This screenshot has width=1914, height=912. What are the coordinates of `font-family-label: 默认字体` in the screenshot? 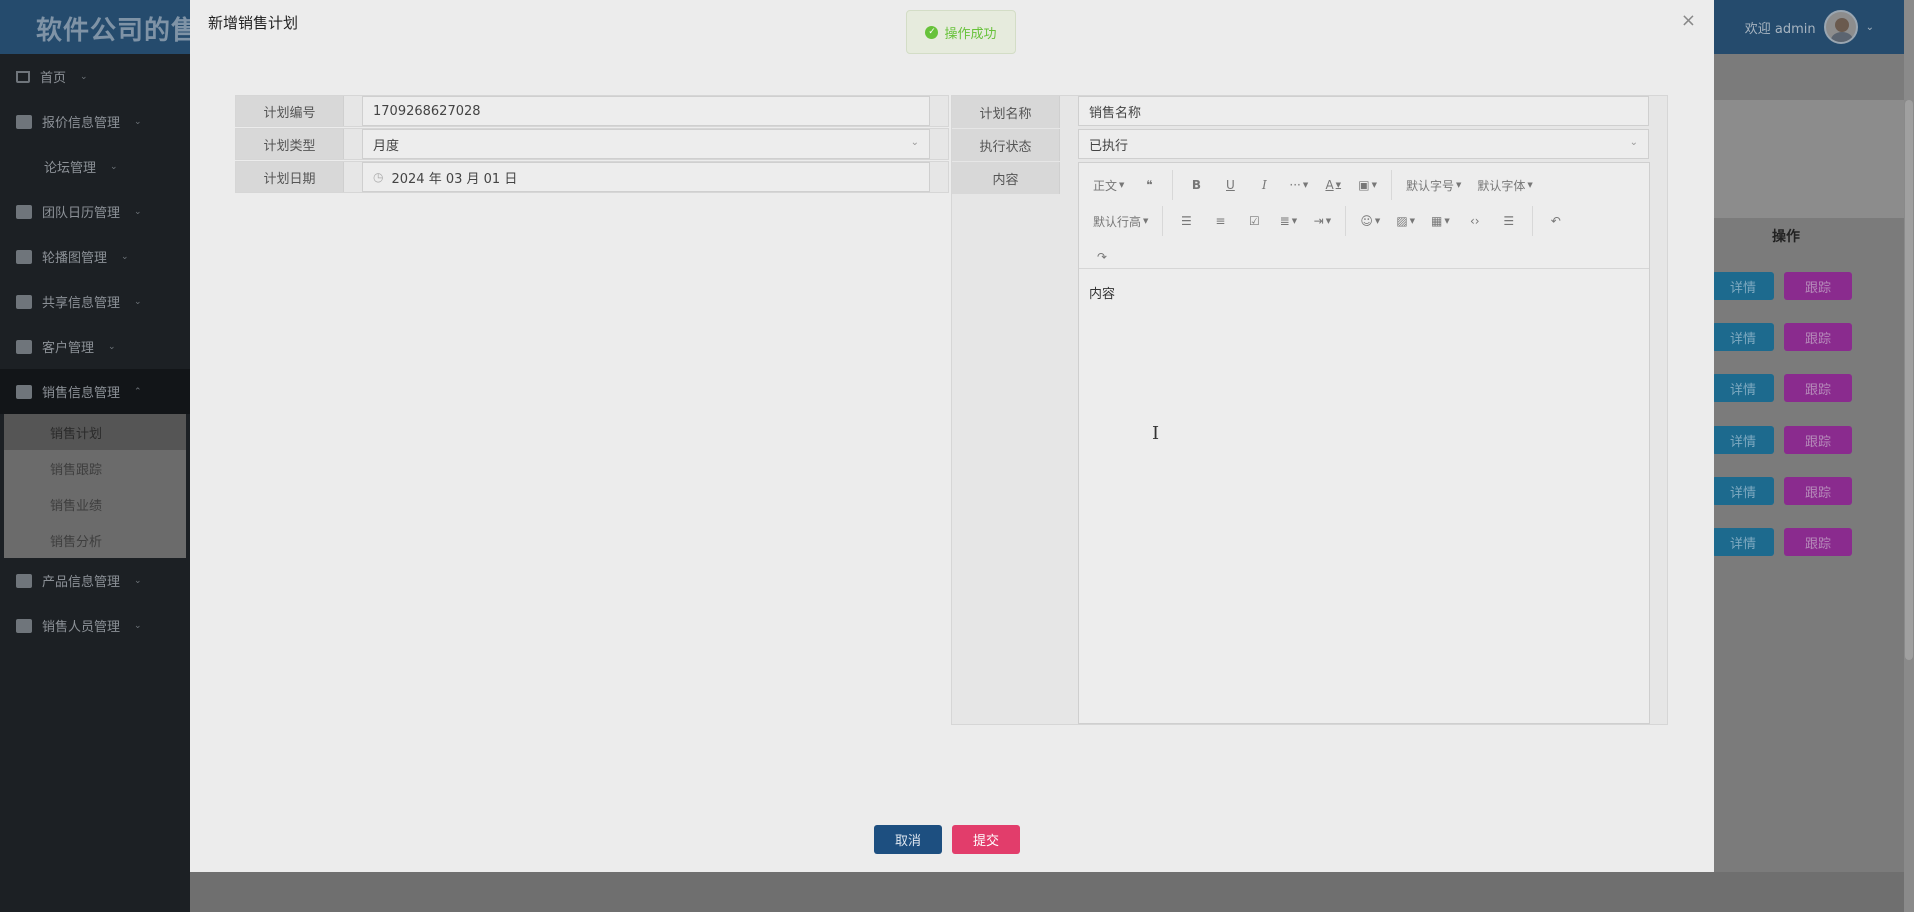 It's located at (1501, 185).